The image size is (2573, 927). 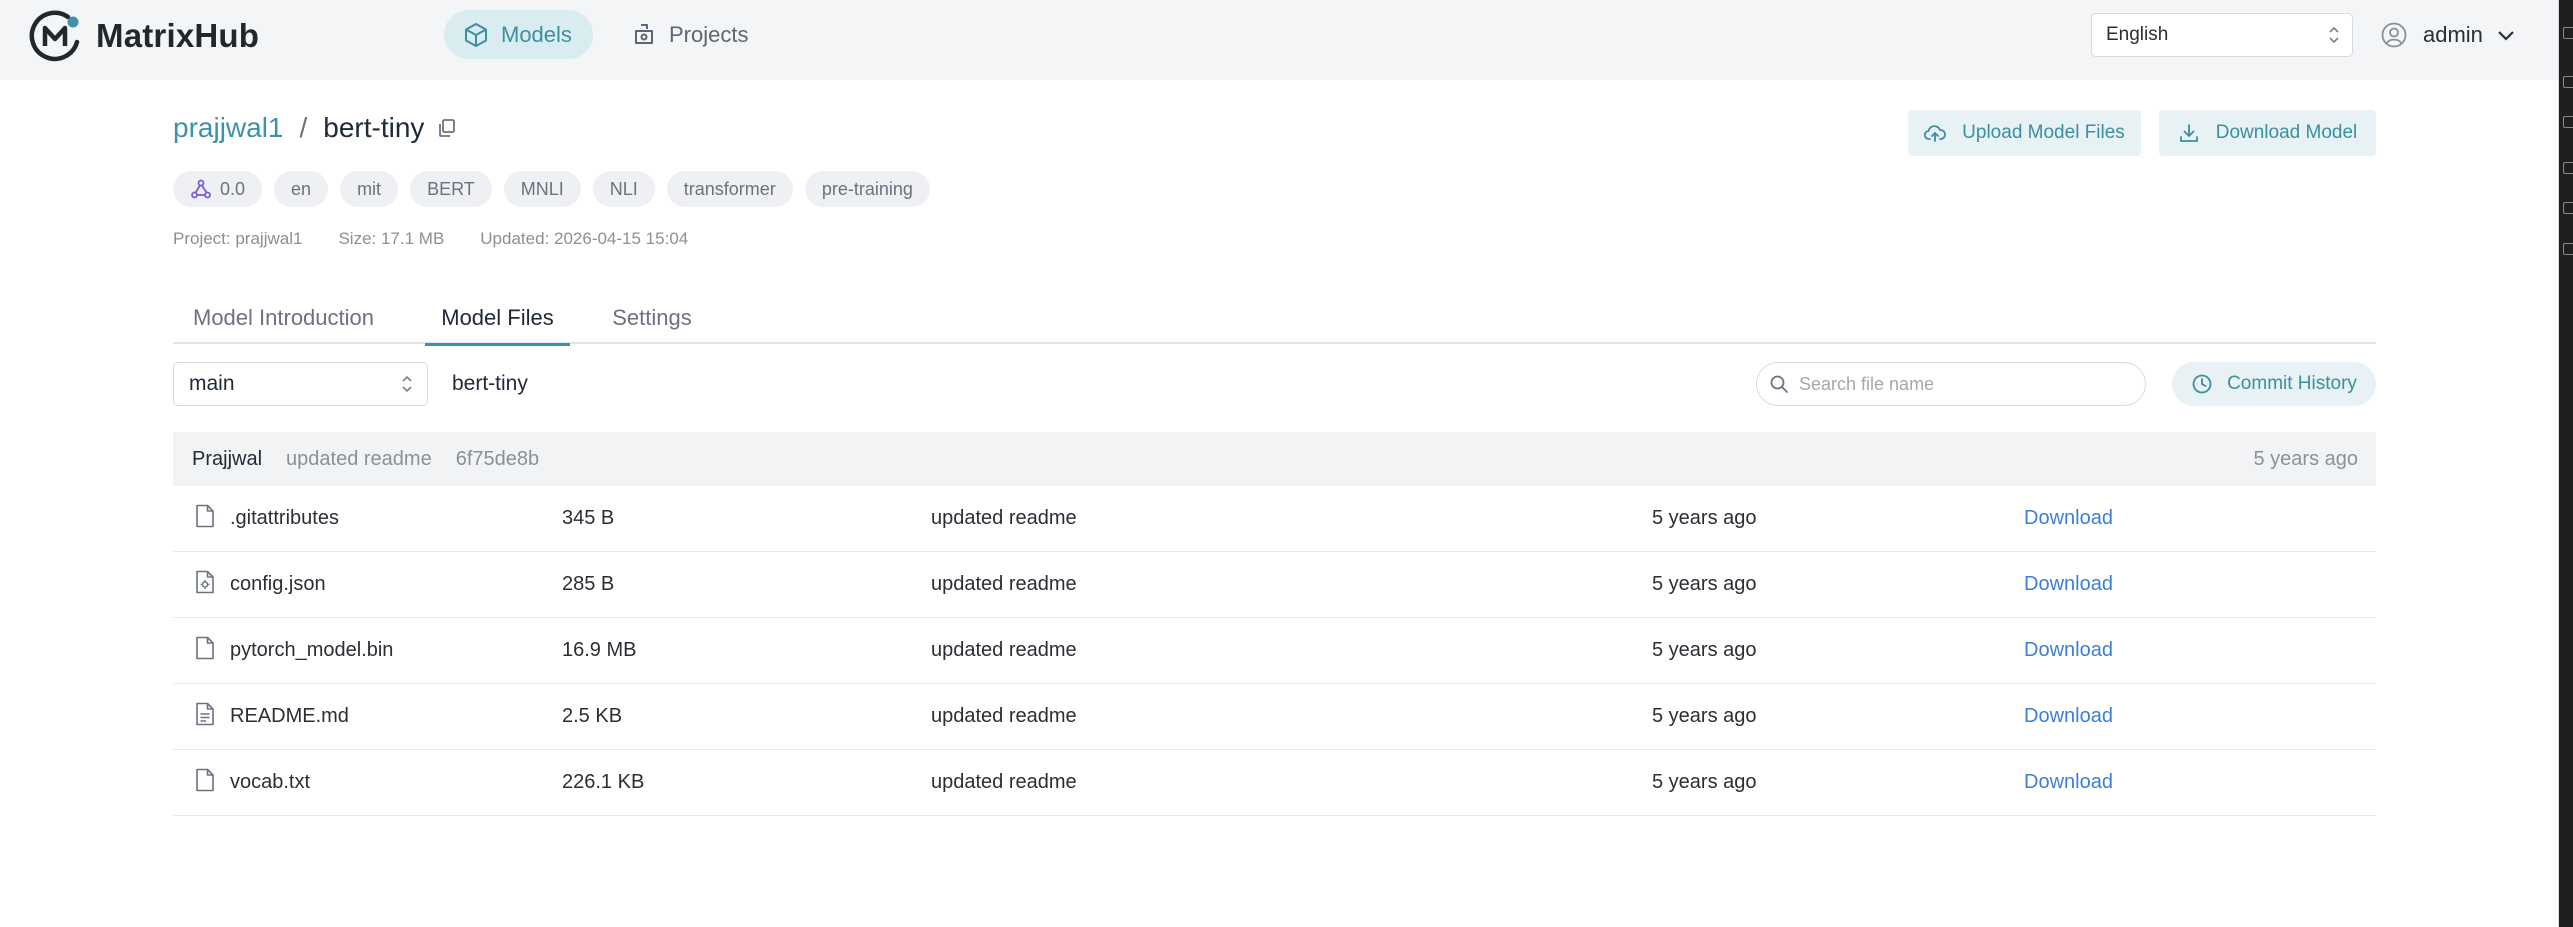 What do you see at coordinates (542, 189) in the screenshot?
I see `tag: MNLI` at bounding box center [542, 189].